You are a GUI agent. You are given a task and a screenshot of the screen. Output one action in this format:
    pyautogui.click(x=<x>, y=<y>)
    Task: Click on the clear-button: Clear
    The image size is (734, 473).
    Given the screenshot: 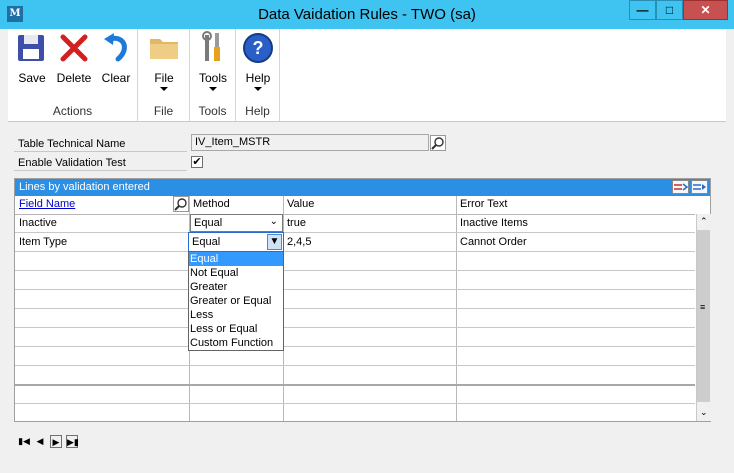 What is the action you would take?
    pyautogui.click(x=116, y=58)
    